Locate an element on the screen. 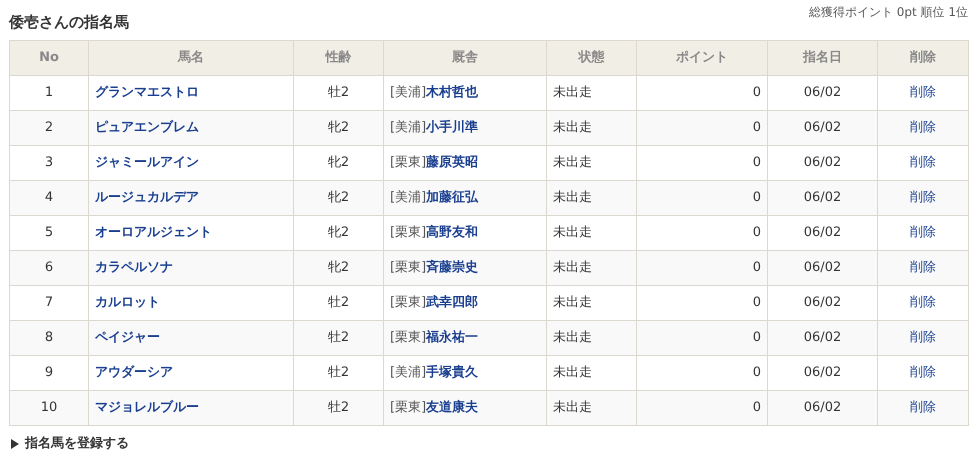 The height and width of the screenshot is (454, 975). trainer-link: 友道康夫 is located at coordinates (452, 408).